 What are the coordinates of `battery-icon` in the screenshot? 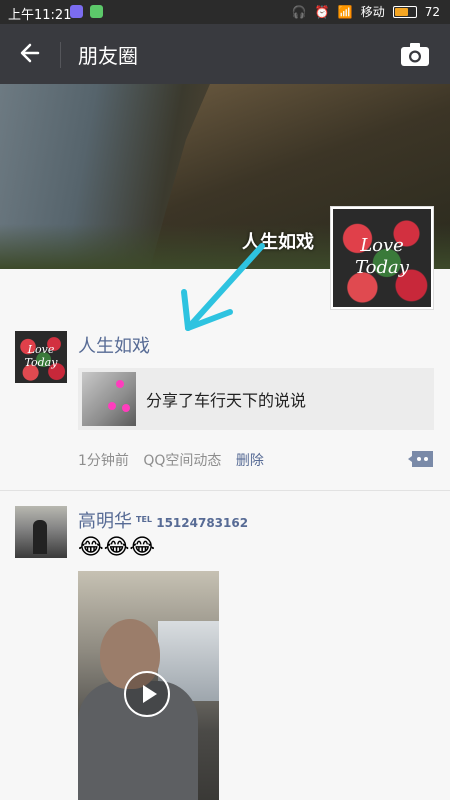 It's located at (404, 11).